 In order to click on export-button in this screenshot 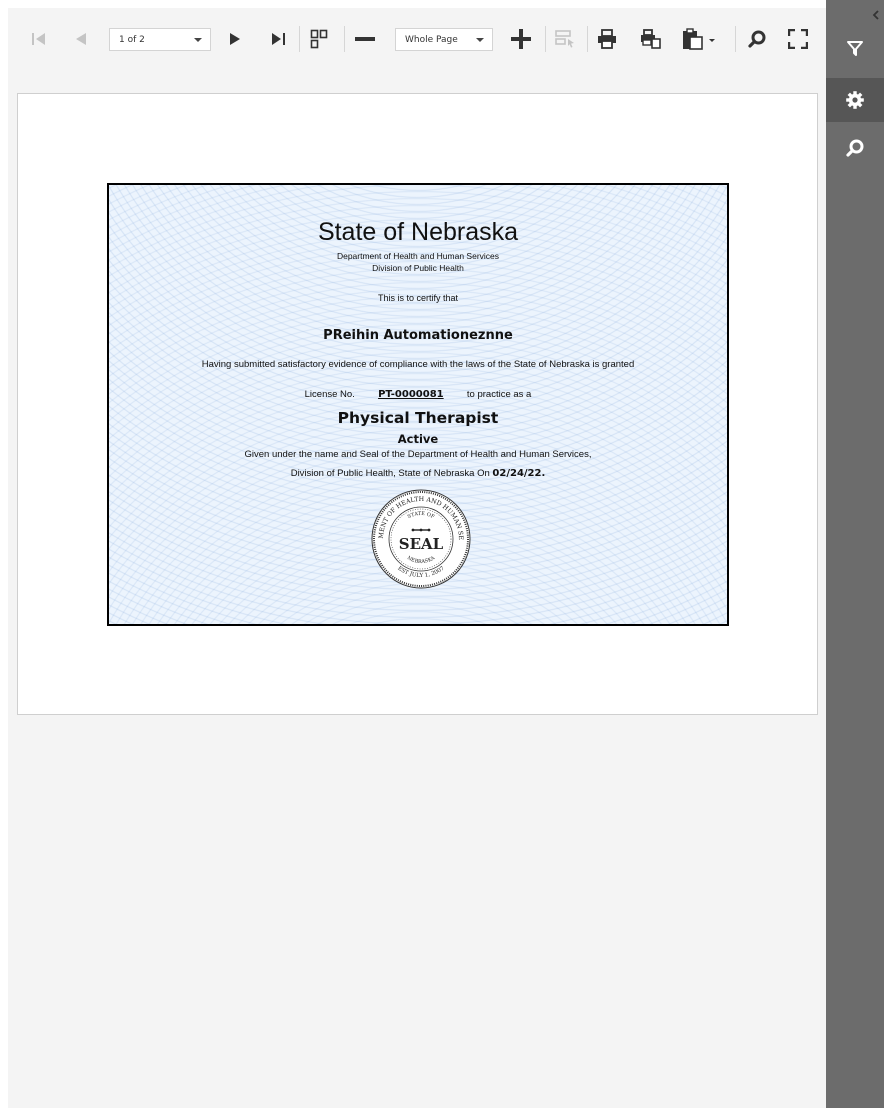, I will do `click(699, 39)`.